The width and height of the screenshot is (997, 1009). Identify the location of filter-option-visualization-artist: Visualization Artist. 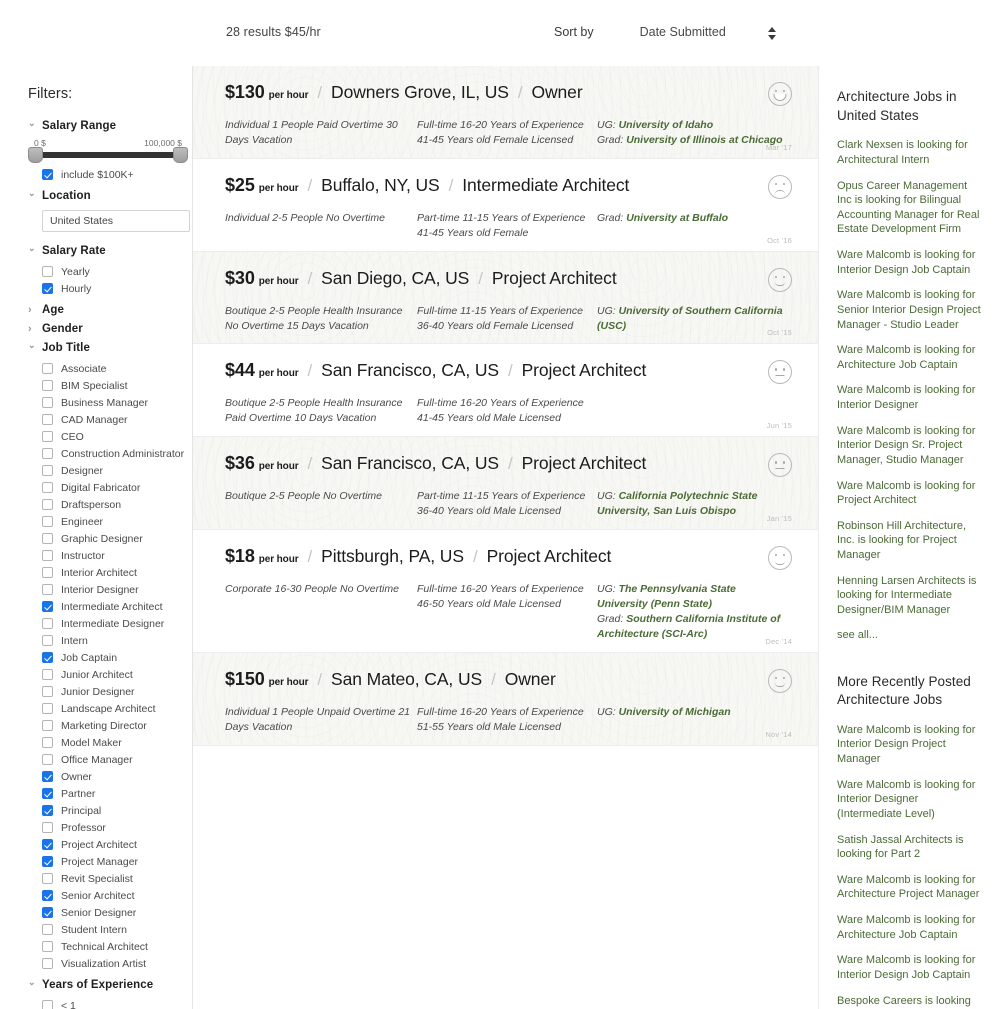
(110, 963).